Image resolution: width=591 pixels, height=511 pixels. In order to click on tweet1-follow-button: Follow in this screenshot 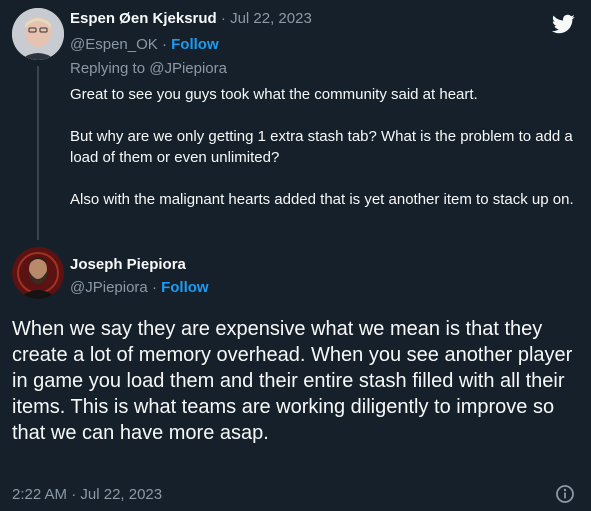, I will do `click(195, 44)`.